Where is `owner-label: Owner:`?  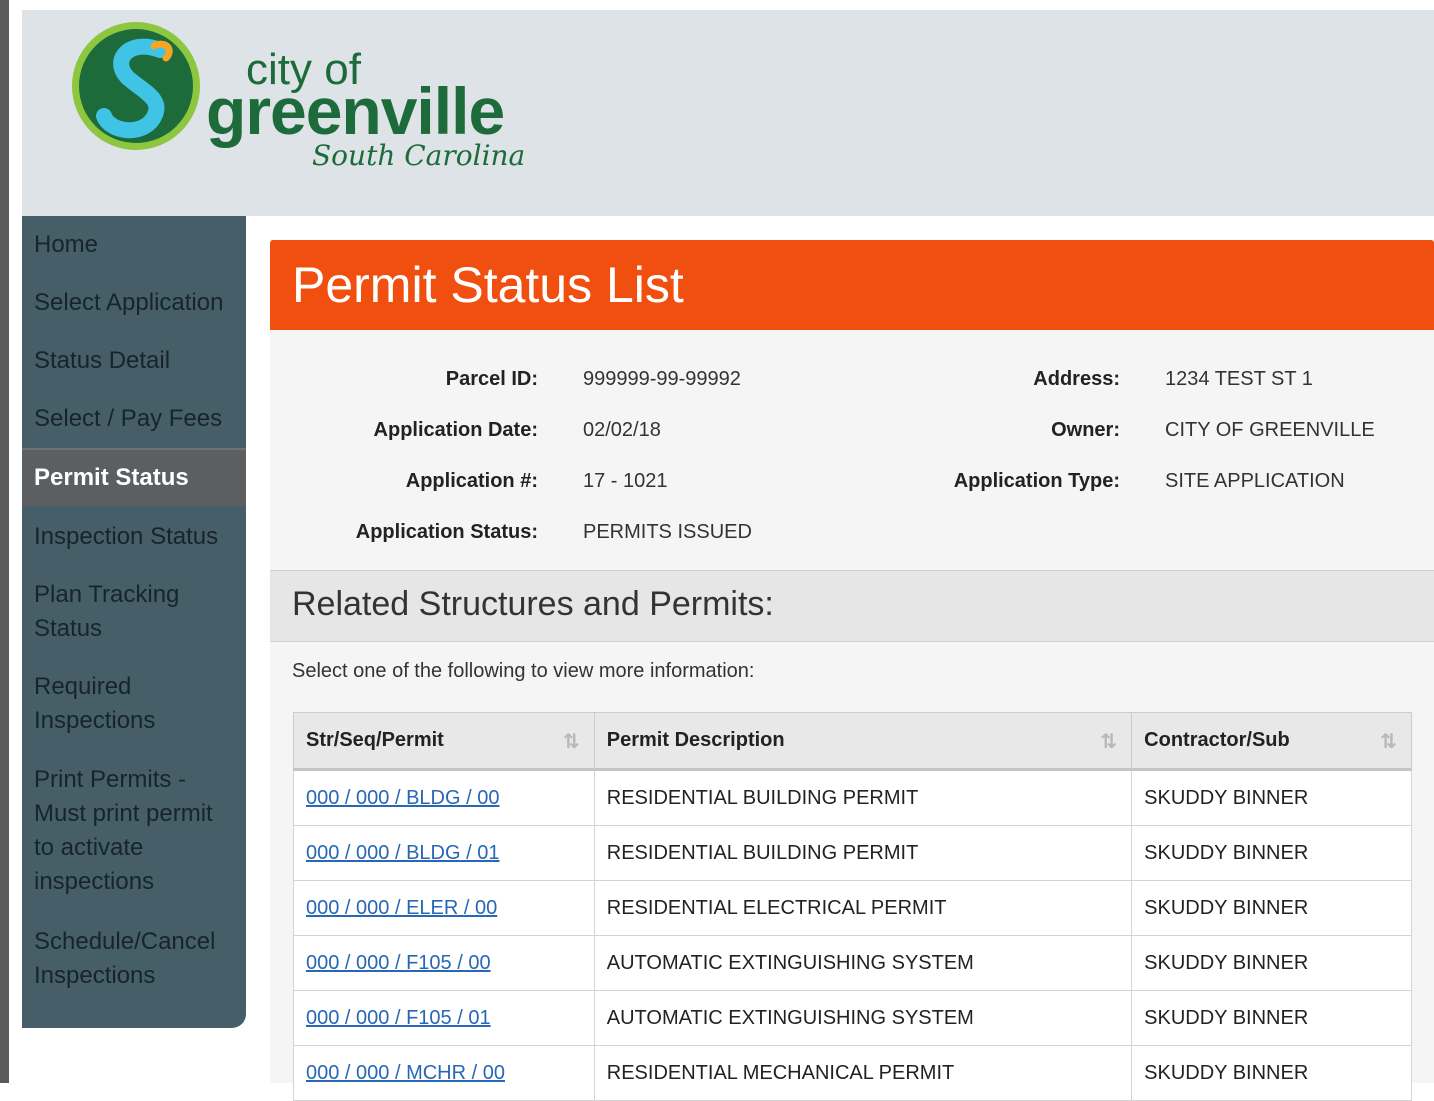
owner-label: Owner: is located at coordinates (1085, 430).